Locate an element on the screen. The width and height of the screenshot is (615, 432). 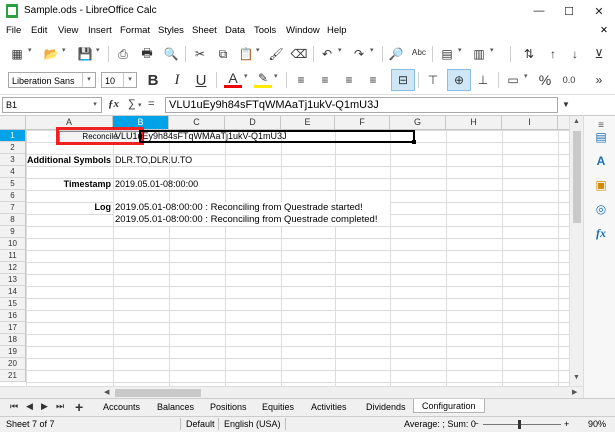
column-header: I is located at coordinates (530, 122).